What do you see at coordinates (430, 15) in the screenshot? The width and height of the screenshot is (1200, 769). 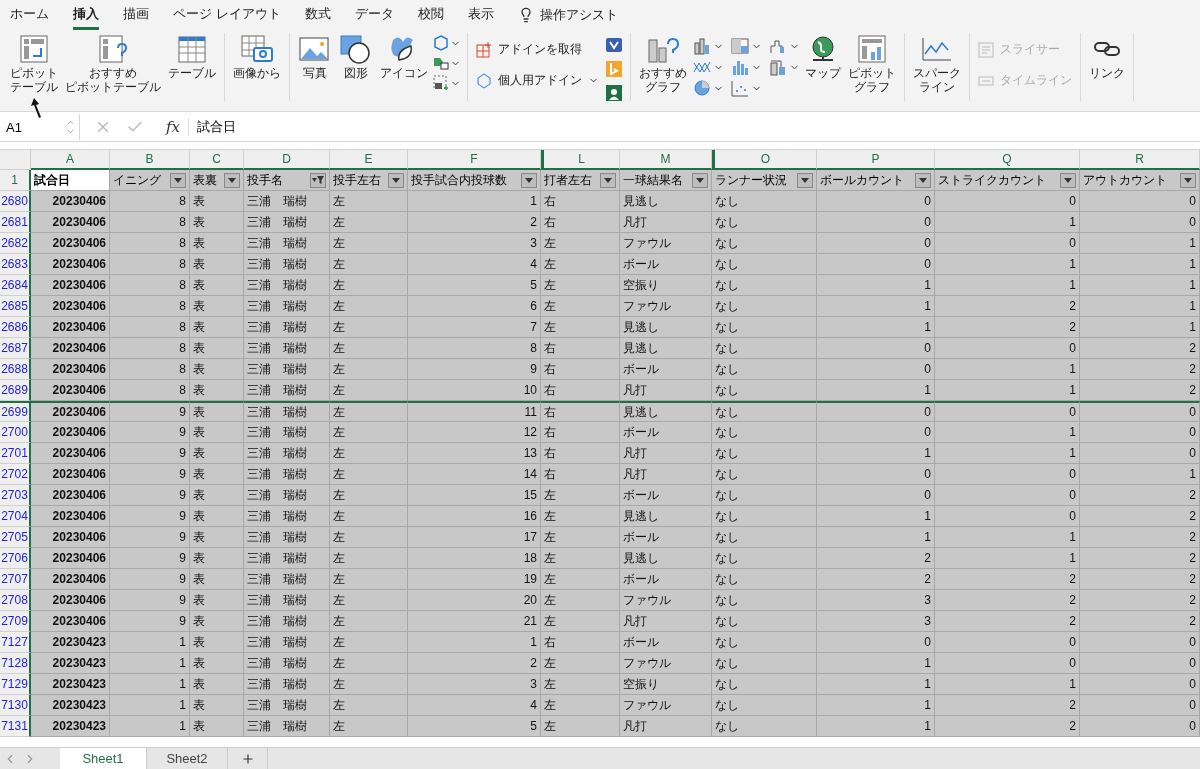 I see `menu-tab: 校閲` at bounding box center [430, 15].